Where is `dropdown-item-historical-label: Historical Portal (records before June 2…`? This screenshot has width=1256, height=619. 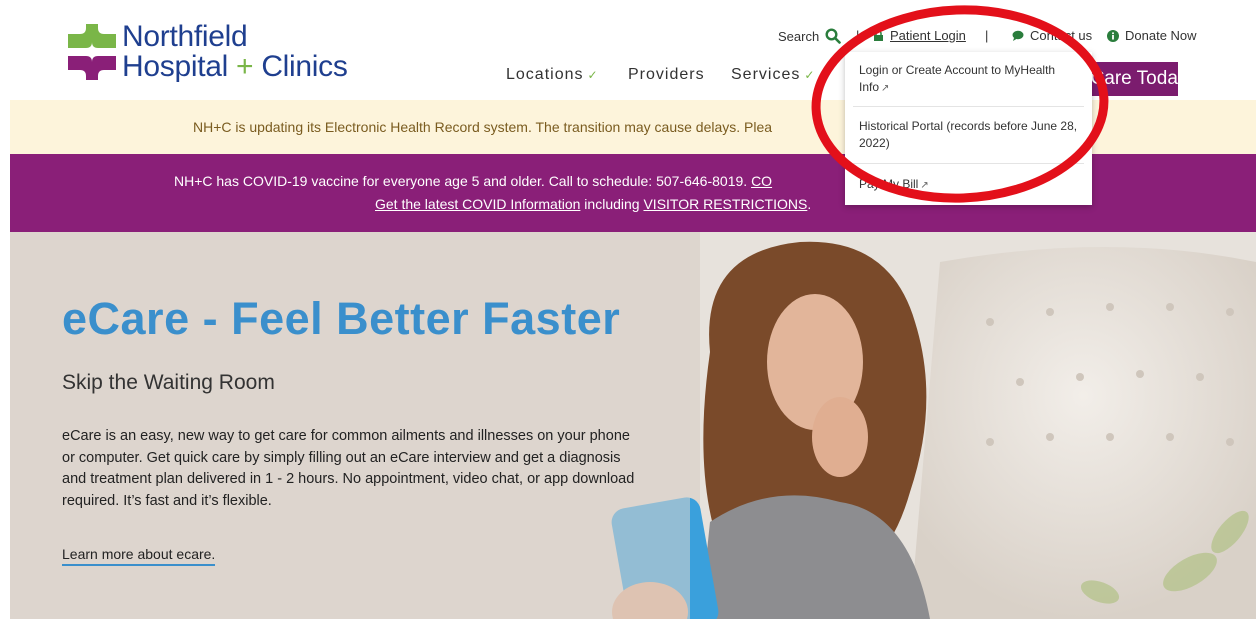 dropdown-item-historical-label: Historical Portal (records before June 2… is located at coordinates (968, 134).